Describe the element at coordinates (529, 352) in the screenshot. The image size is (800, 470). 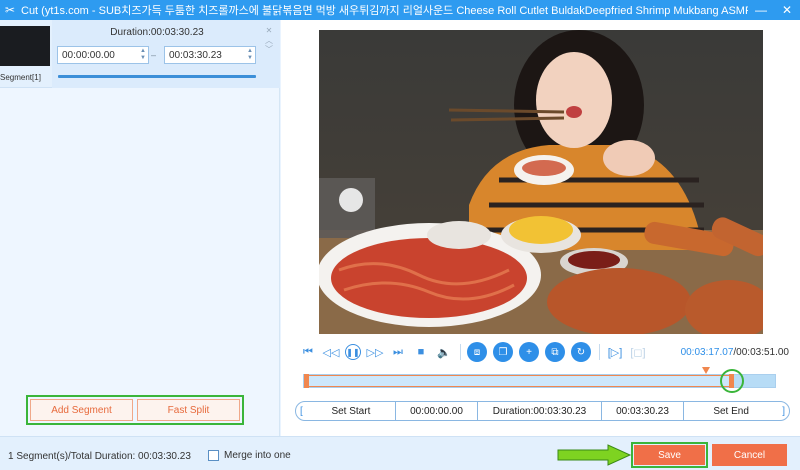
I see `add-icon: +` at that location.